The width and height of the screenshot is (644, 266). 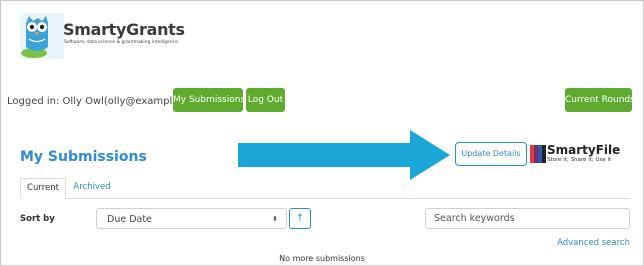 What do you see at coordinates (275, 219) in the screenshot?
I see `updown-caret-icon: ⬍` at bounding box center [275, 219].